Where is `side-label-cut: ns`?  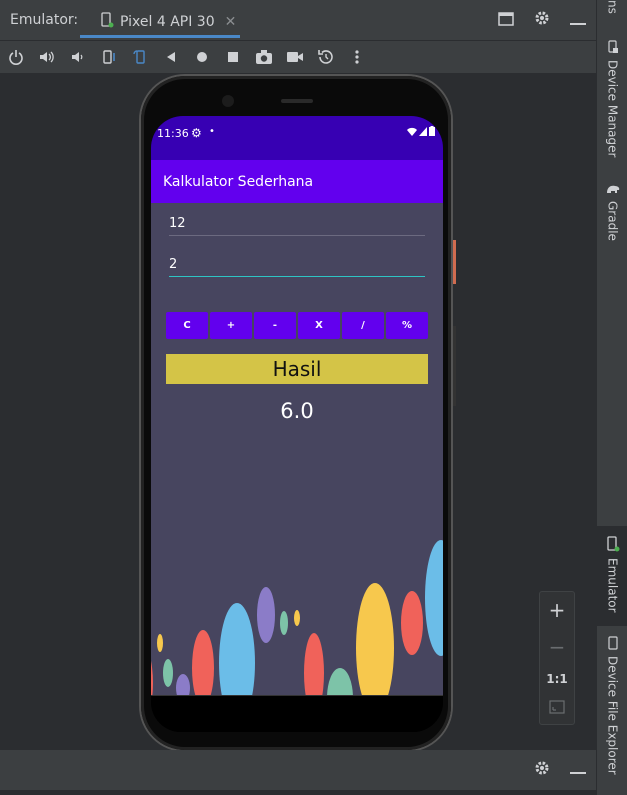
side-label-cut: ns is located at coordinates (612, 7).